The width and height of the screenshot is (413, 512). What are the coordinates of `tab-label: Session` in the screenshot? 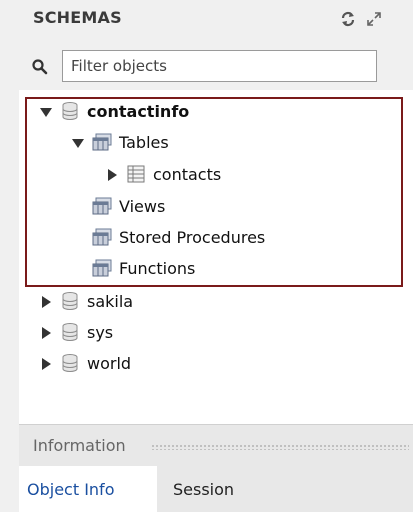 It's located at (204, 489).